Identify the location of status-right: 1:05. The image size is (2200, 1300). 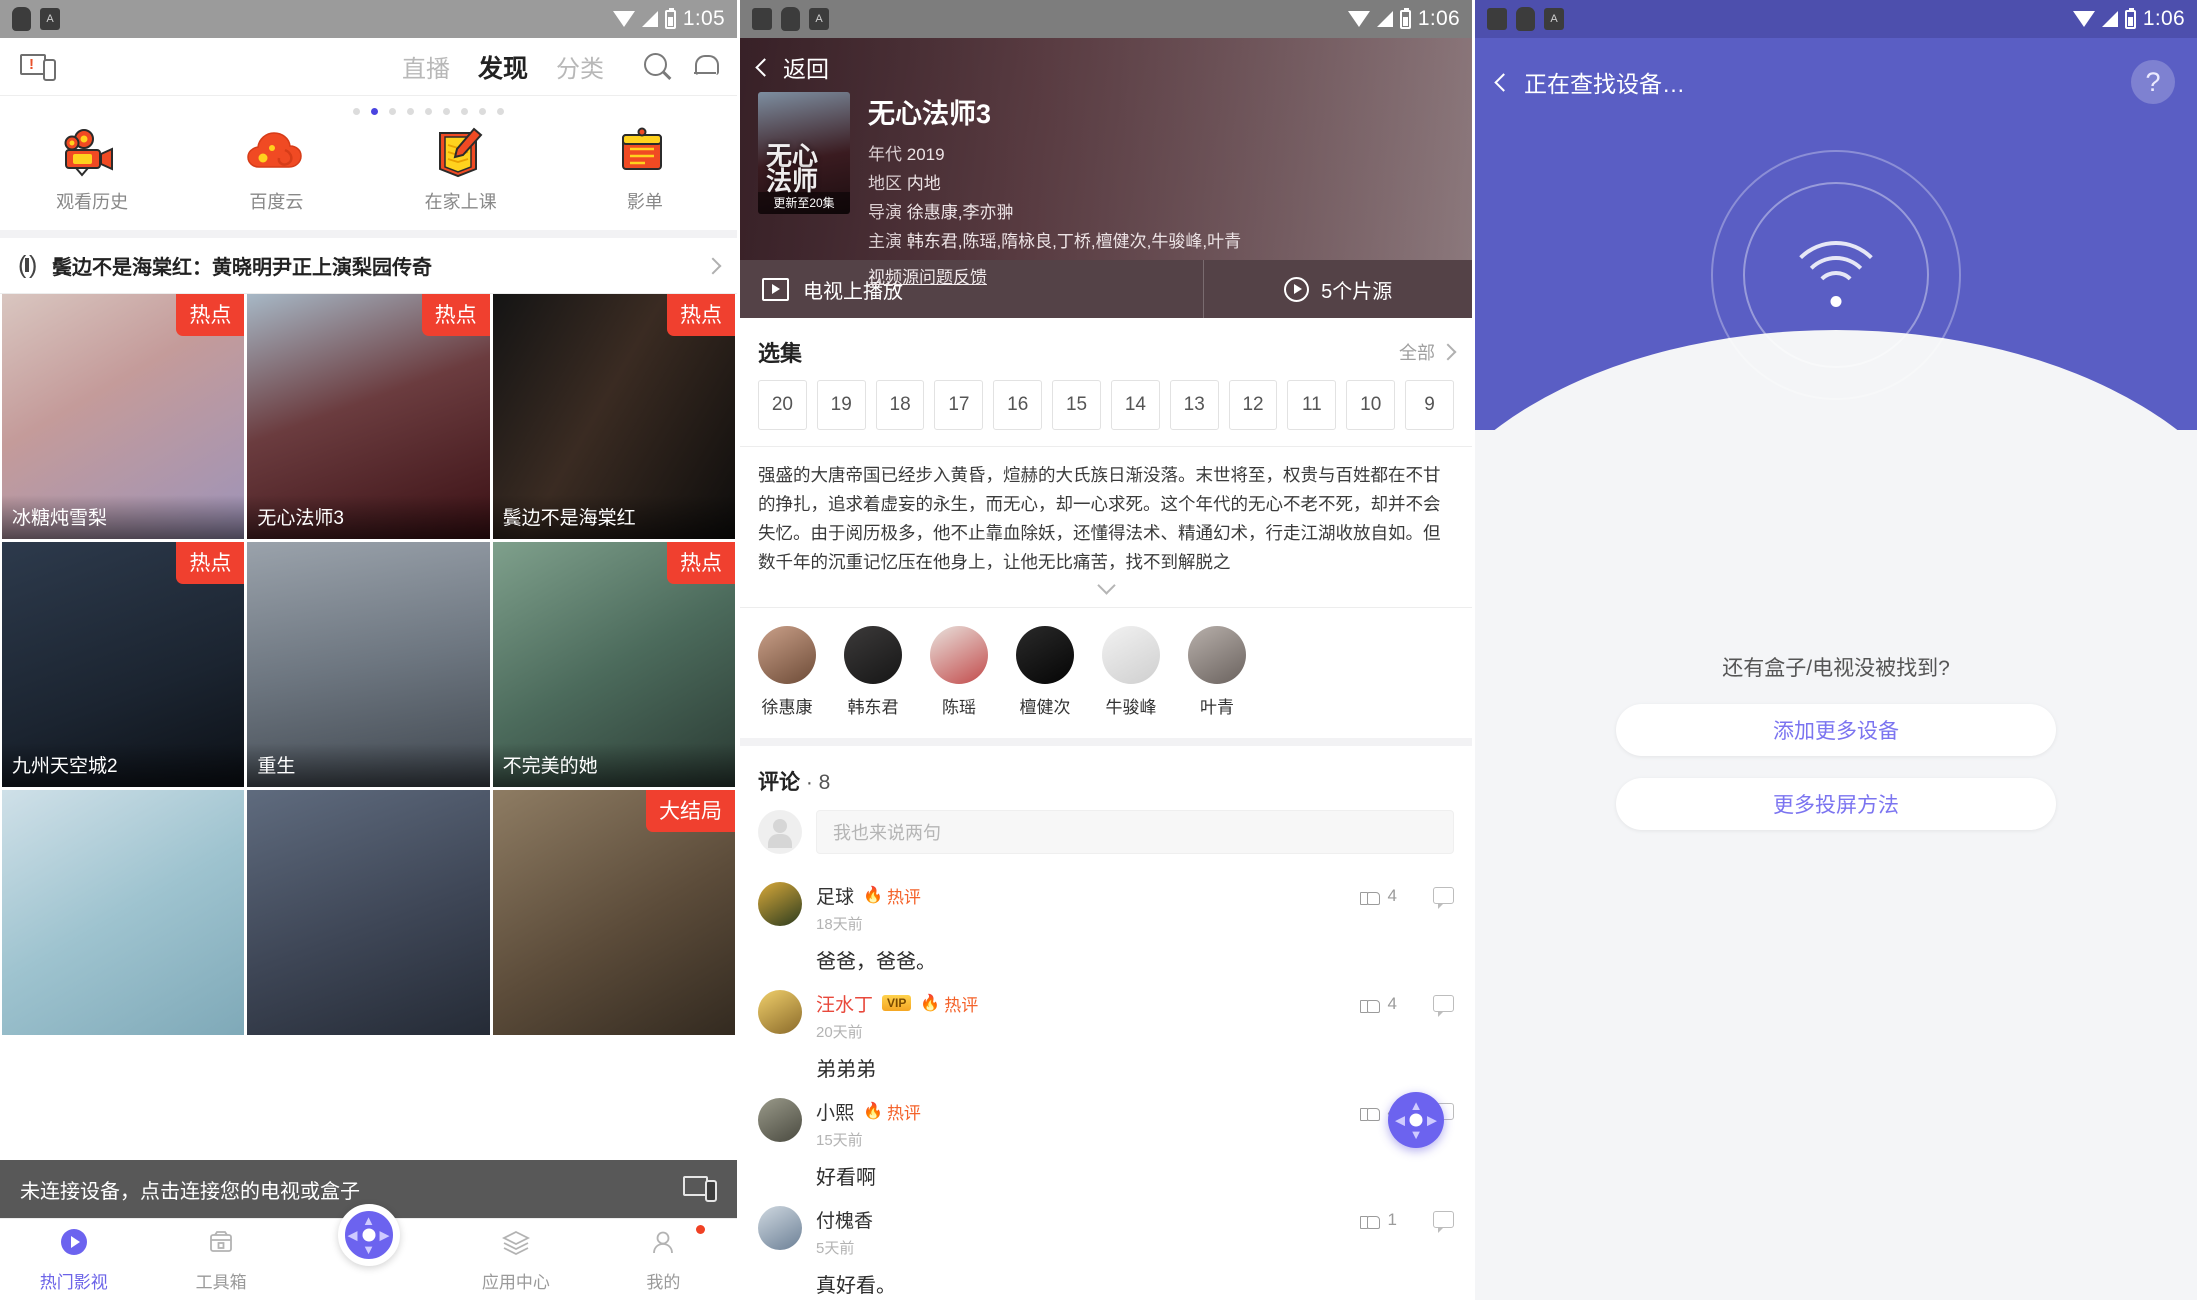
(668, 19).